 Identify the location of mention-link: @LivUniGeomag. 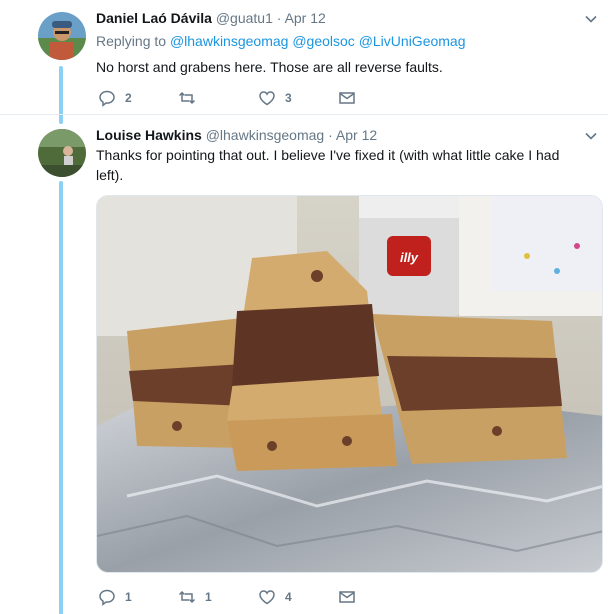
(412, 41).